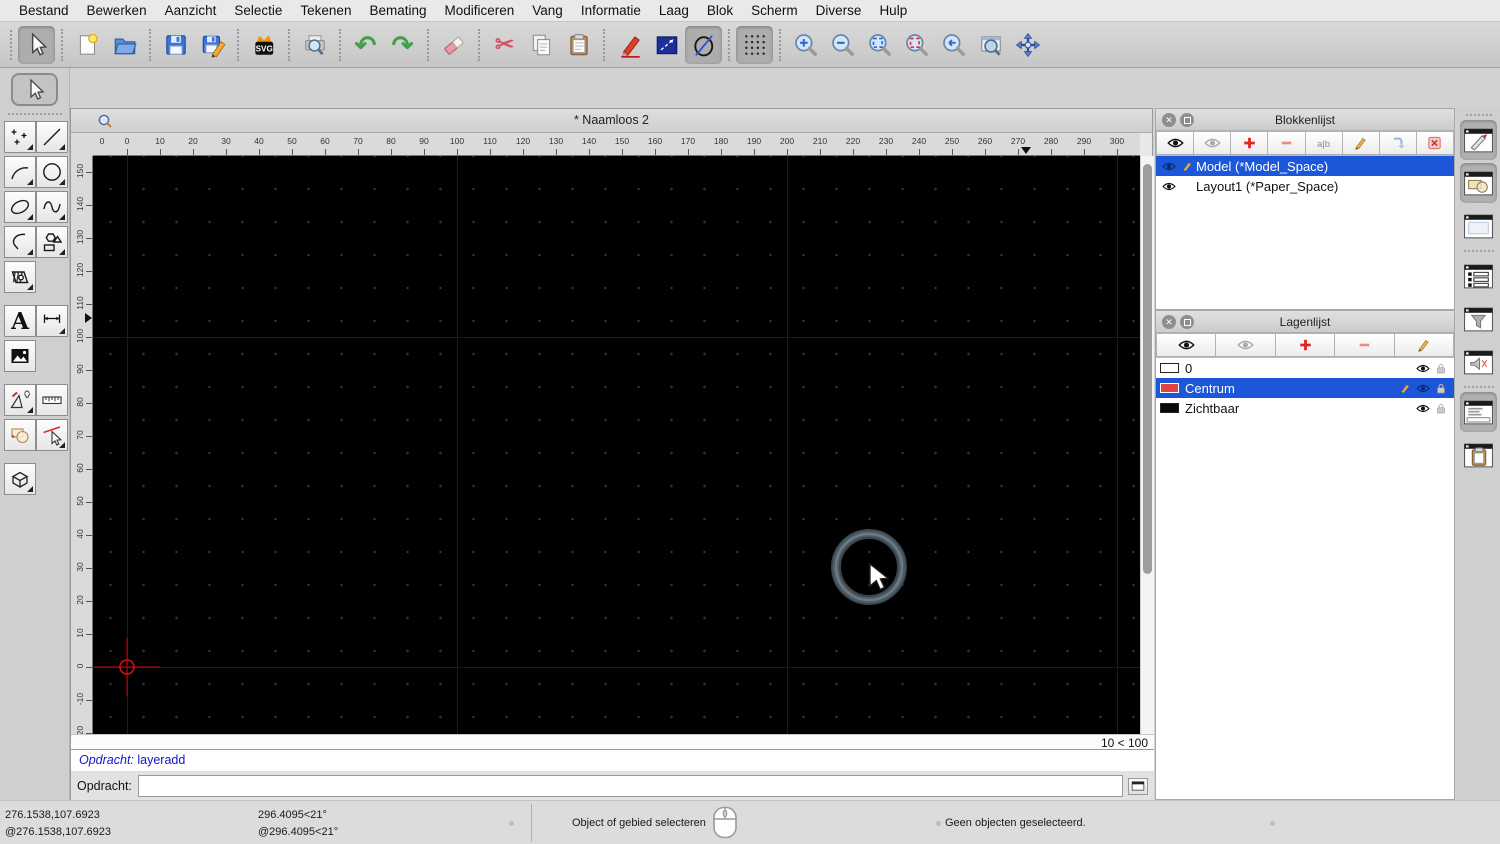  What do you see at coordinates (20, 172) in the screenshot?
I see `tool-arc-button` at bounding box center [20, 172].